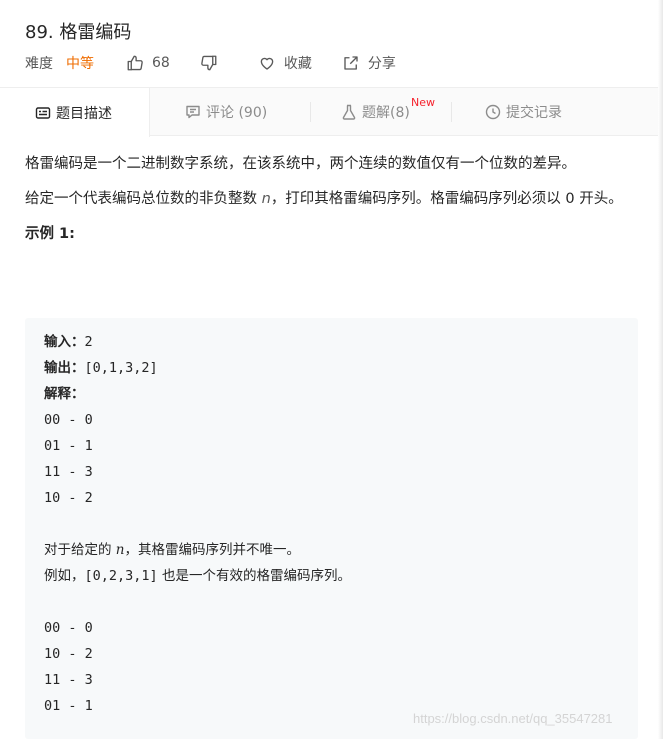 The image size is (663, 739). What do you see at coordinates (446, 199) in the screenshot?
I see `text-span: ，打印其格雷编码序列。格雷编码序列必须以 0 开头。` at bounding box center [446, 199].